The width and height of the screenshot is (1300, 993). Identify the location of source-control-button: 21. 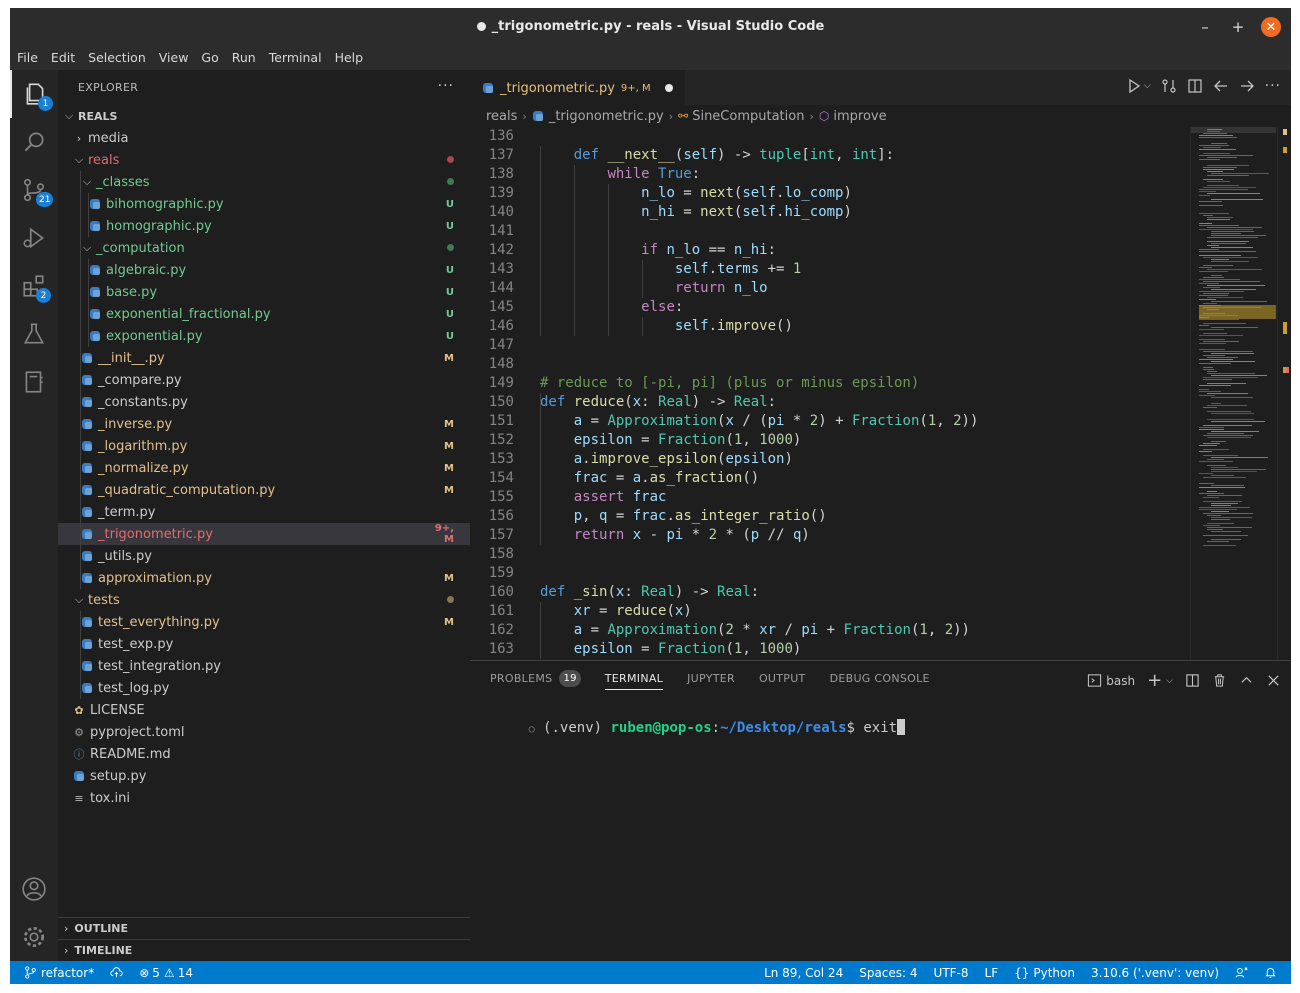
(34, 190).